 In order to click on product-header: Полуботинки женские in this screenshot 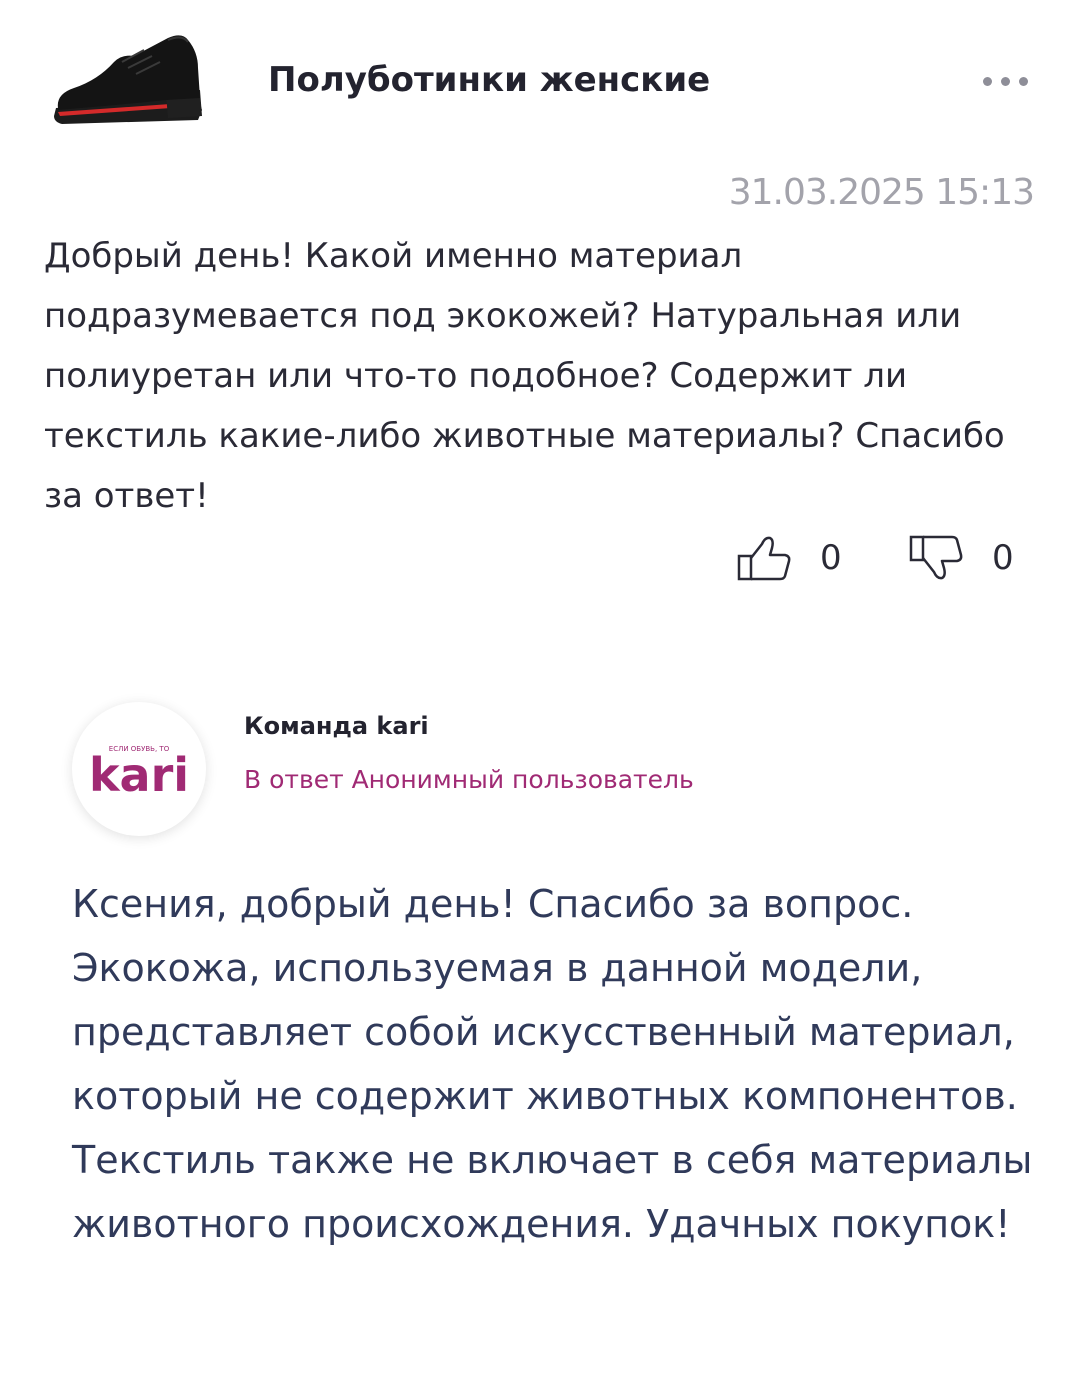, I will do `click(540, 80)`.